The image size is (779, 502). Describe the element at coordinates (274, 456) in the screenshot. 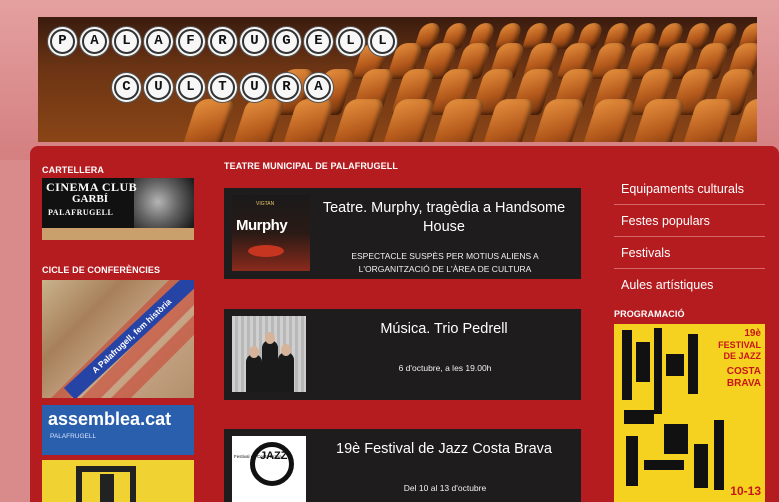

I see `thumb-title: JAZZ` at that location.